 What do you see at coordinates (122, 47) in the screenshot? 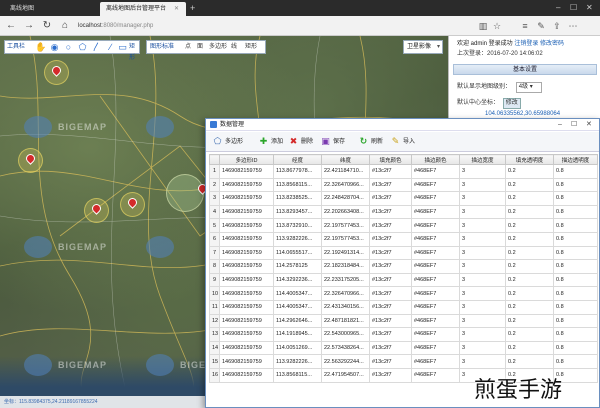
I see `rectangle-icon: ▭` at bounding box center [122, 47].